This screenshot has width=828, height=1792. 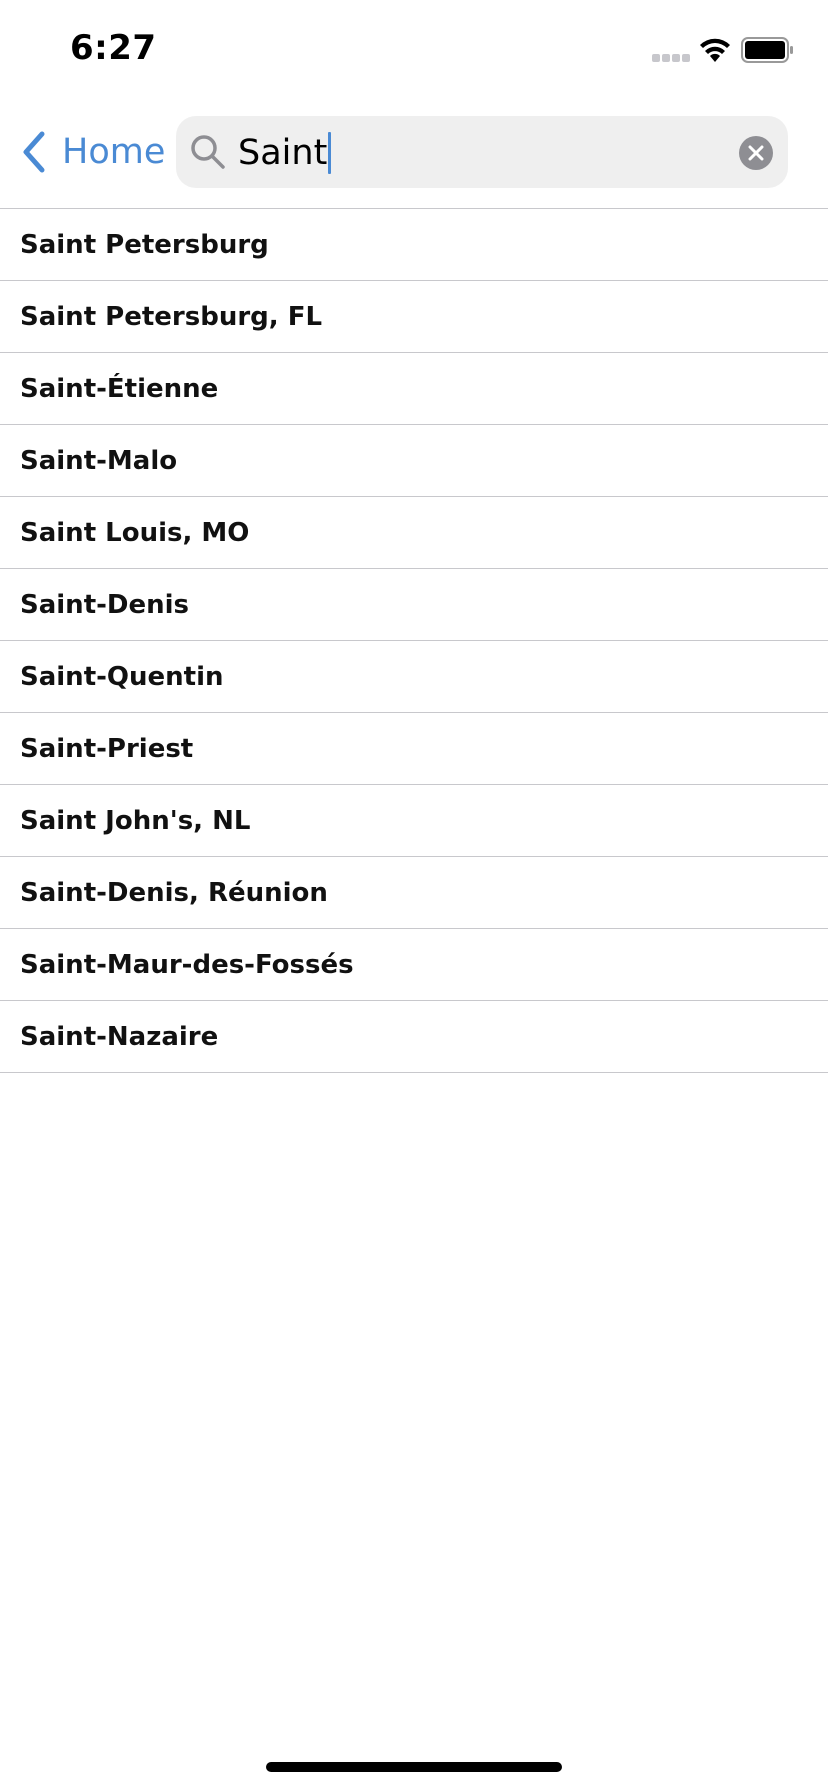 What do you see at coordinates (414, 50) in the screenshot?
I see `status-bar: 6:27` at bounding box center [414, 50].